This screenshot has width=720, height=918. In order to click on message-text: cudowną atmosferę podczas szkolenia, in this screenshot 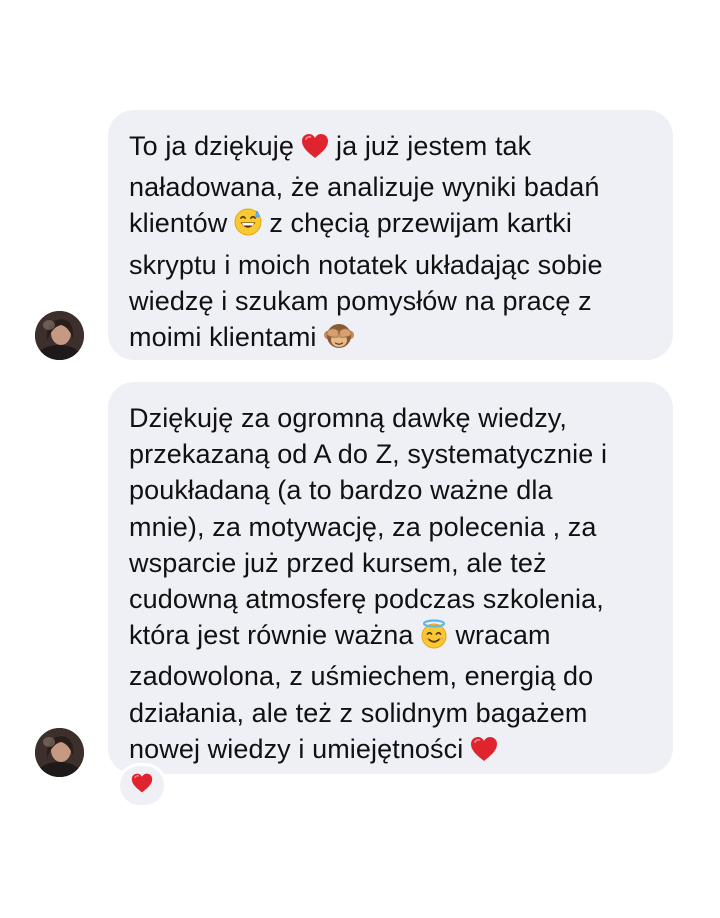, I will do `click(366, 599)`.